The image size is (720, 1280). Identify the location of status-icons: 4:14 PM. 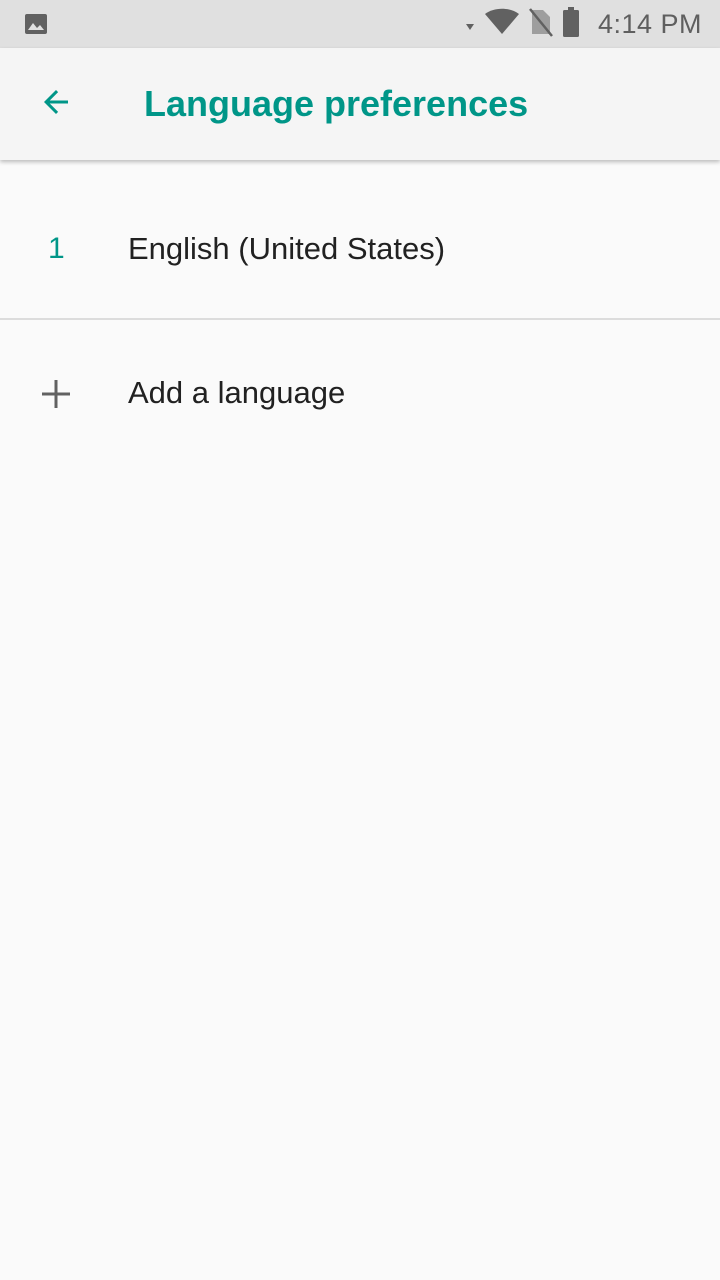
(583, 24).